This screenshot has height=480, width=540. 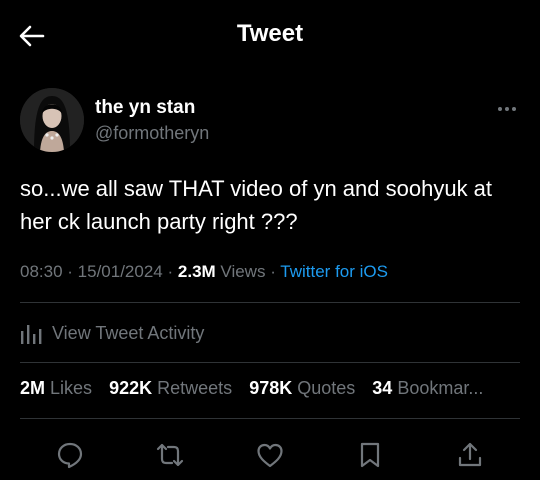 I want to click on likes-stat: 2M Likes, so click(x=56, y=388).